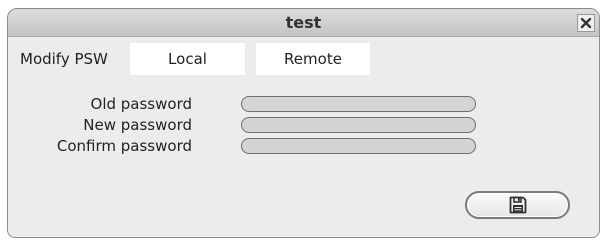 The image size is (606, 241). What do you see at coordinates (124, 146) in the screenshot?
I see `confirm-password-label: Confirm password` at bounding box center [124, 146].